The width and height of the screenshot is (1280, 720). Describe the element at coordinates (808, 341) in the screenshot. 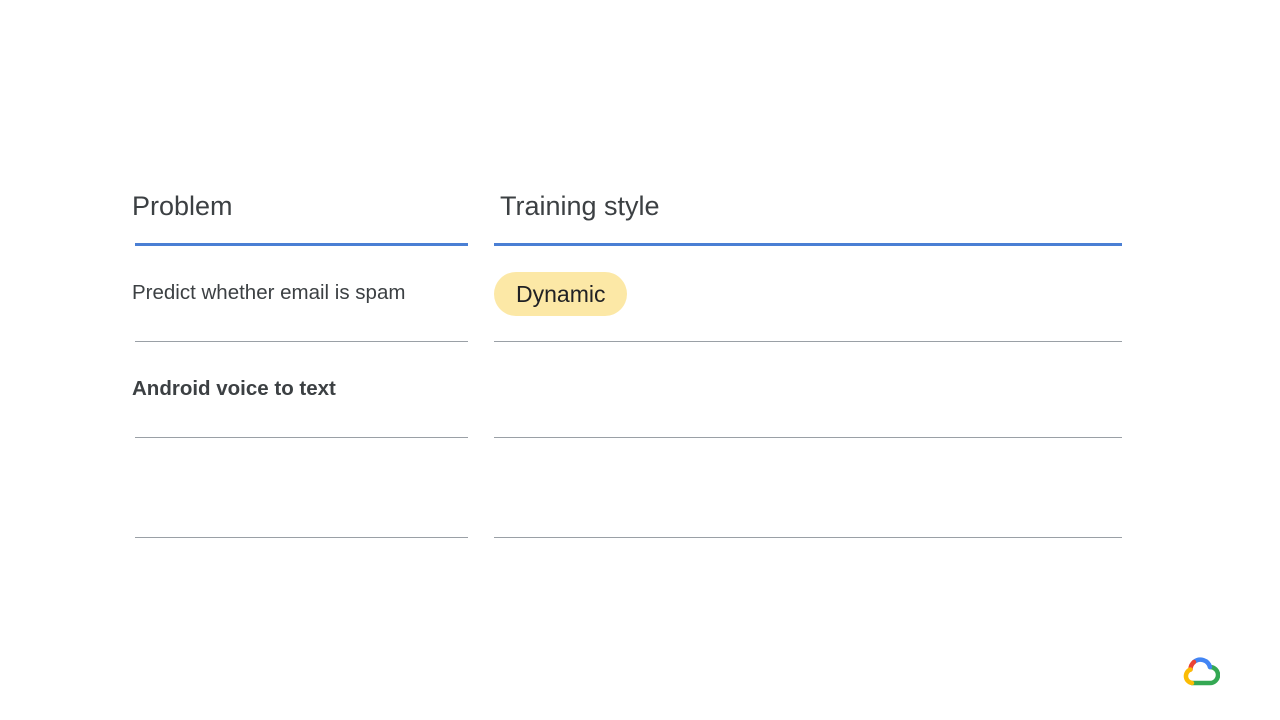

I see `training-style-row-1-rule` at that location.